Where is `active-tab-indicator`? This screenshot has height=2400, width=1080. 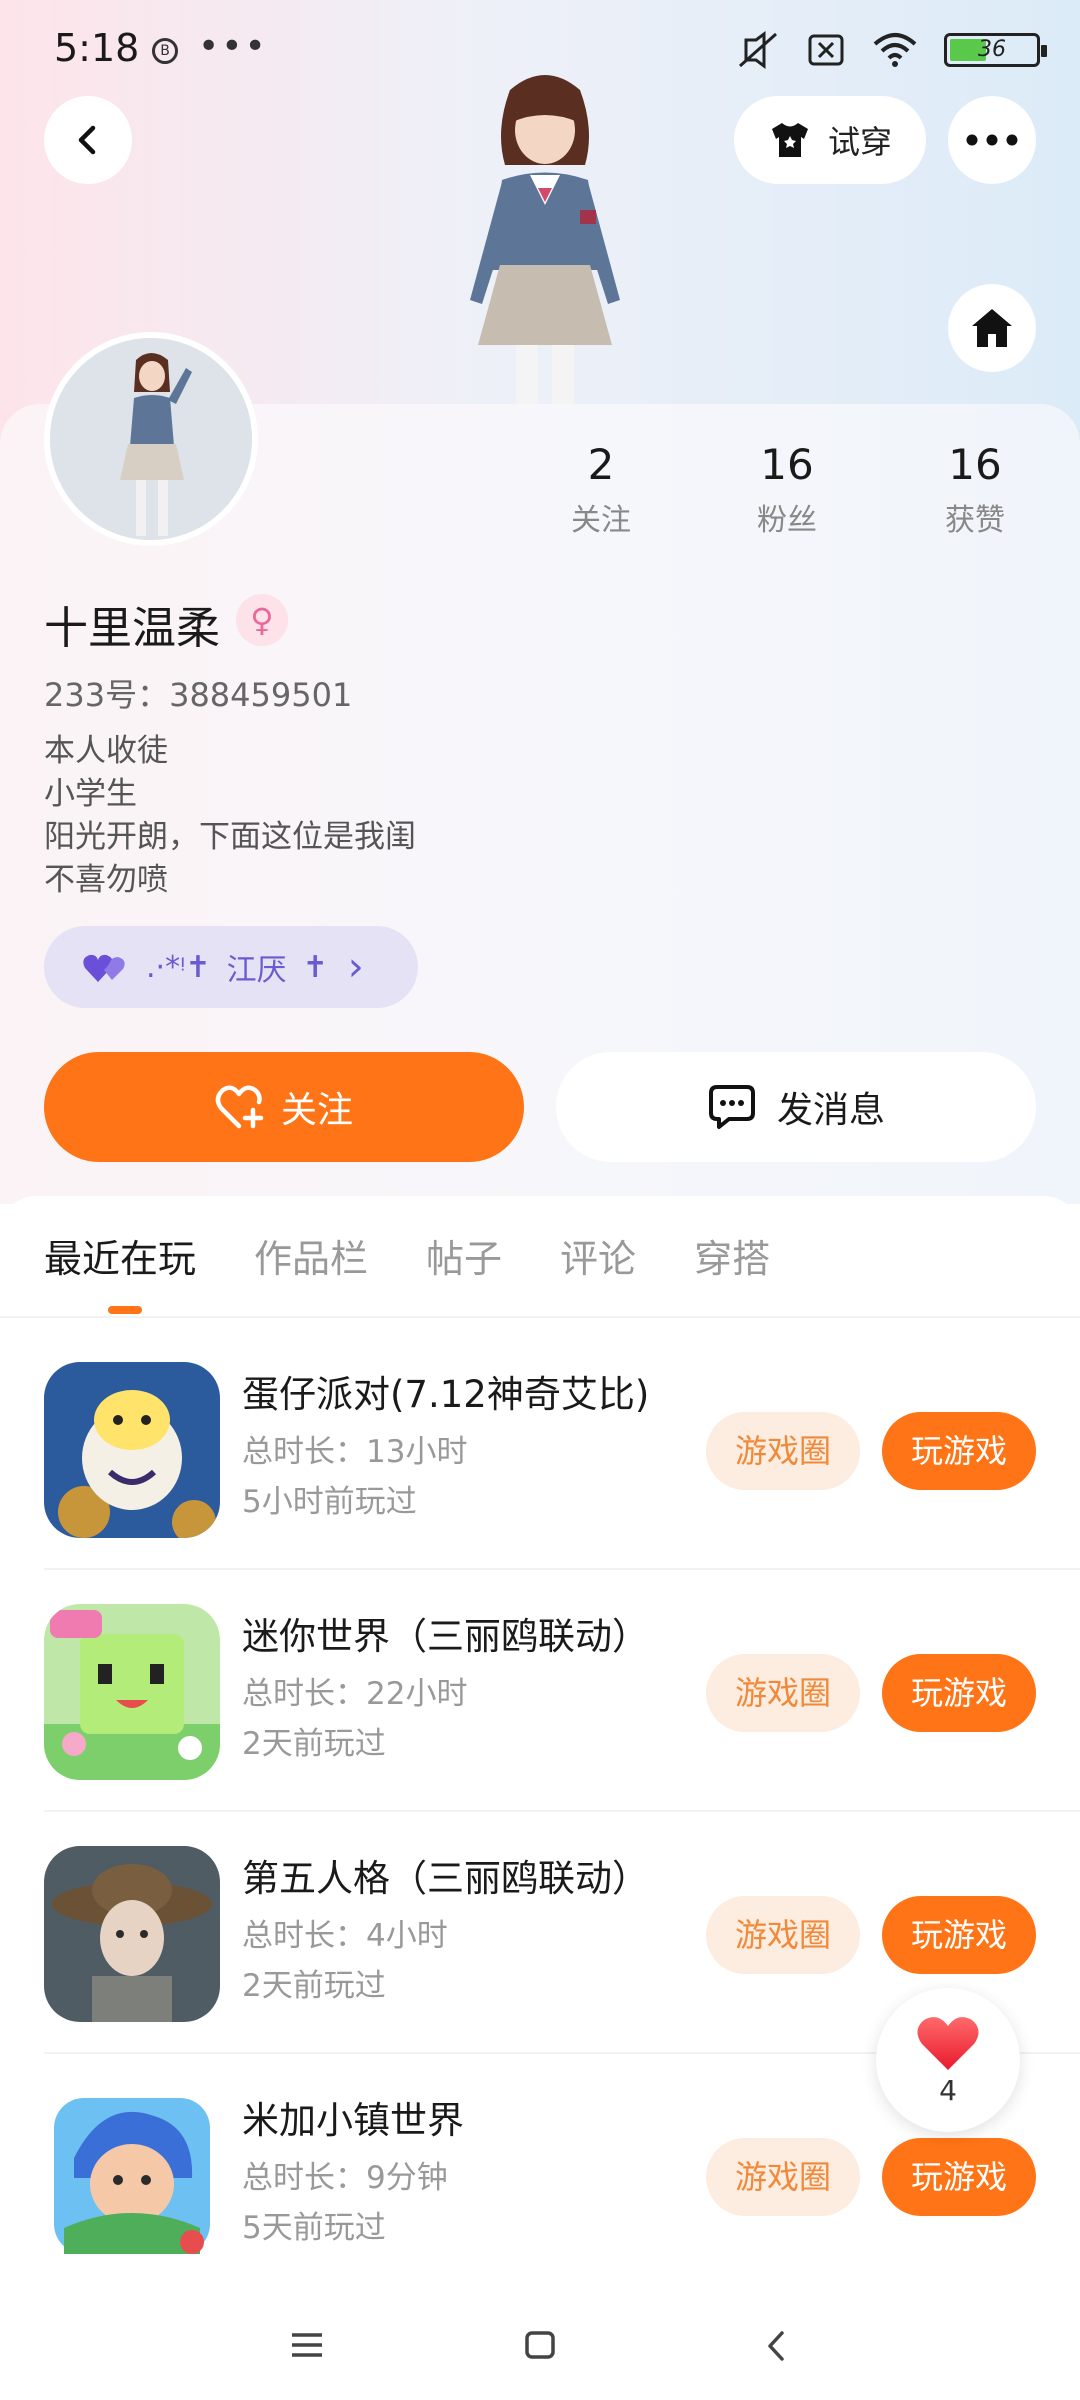 active-tab-indicator is located at coordinates (125, 1310).